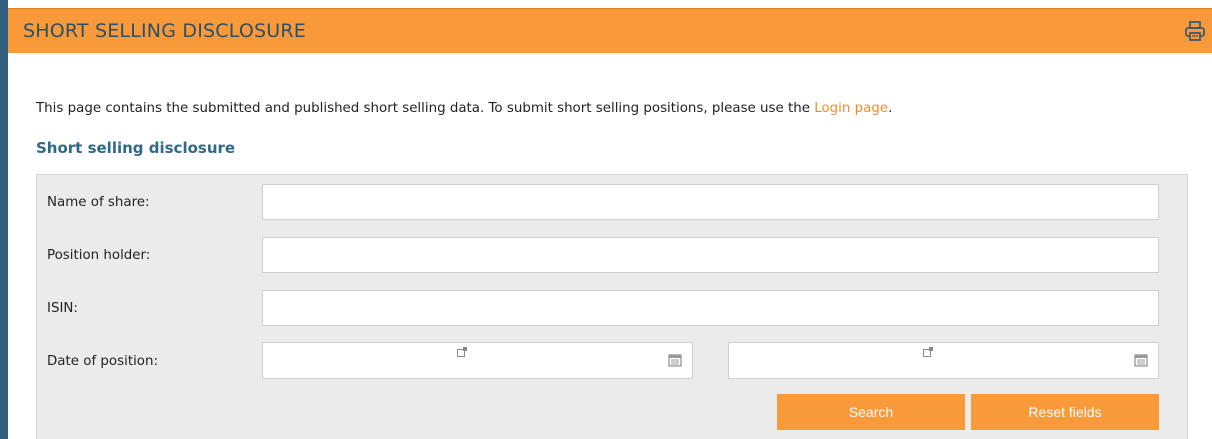 This screenshot has height=439, width=1212. I want to click on position-holder-label: Position holder:, so click(99, 255).